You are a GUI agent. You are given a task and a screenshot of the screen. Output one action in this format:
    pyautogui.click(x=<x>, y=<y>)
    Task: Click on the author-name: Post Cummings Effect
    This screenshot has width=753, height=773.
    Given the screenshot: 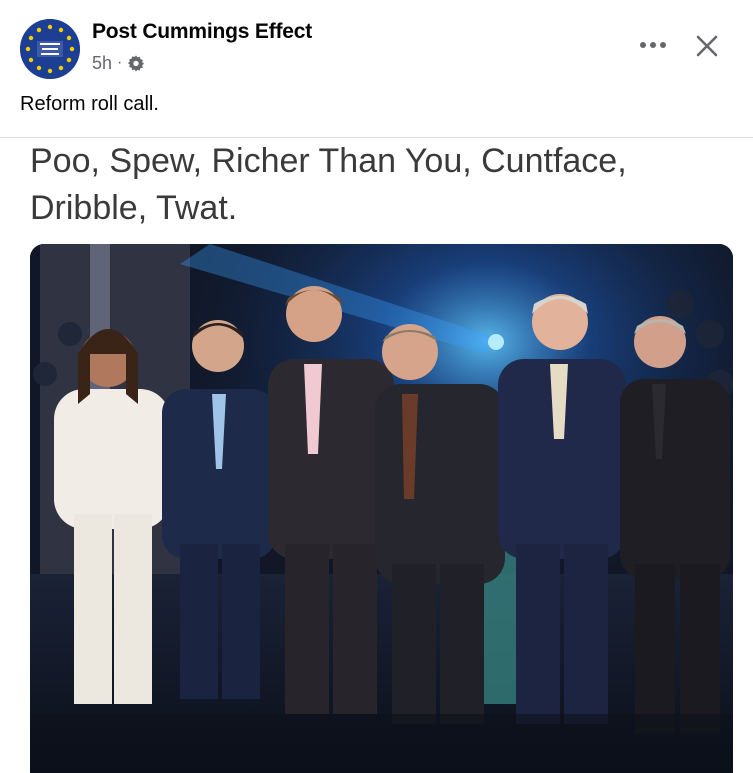 What is the action you would take?
    pyautogui.click(x=202, y=32)
    